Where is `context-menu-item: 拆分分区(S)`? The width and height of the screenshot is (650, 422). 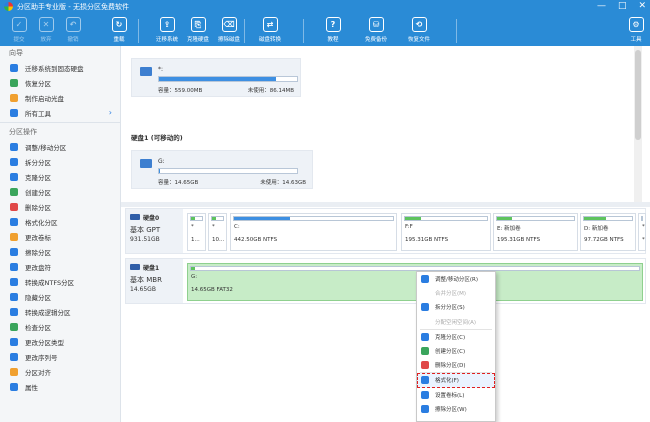
context-menu-item: 拆分分区(S) is located at coordinates (456, 307).